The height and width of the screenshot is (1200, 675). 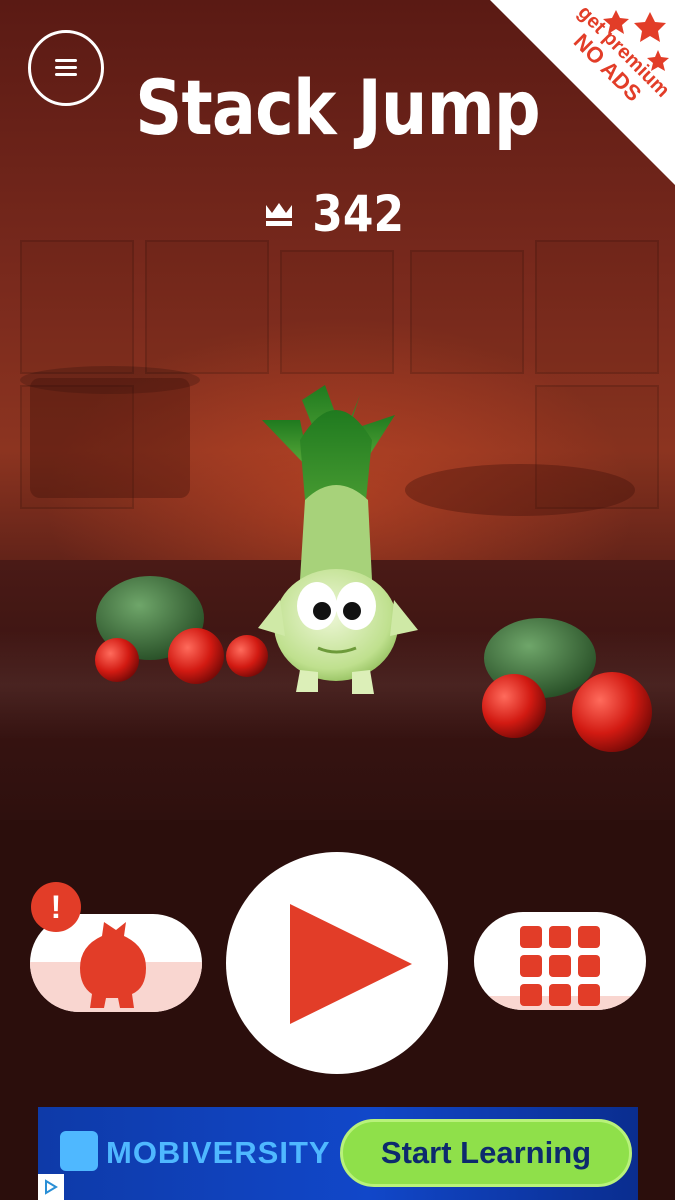 What do you see at coordinates (279, 214) in the screenshot?
I see `crown-icon` at bounding box center [279, 214].